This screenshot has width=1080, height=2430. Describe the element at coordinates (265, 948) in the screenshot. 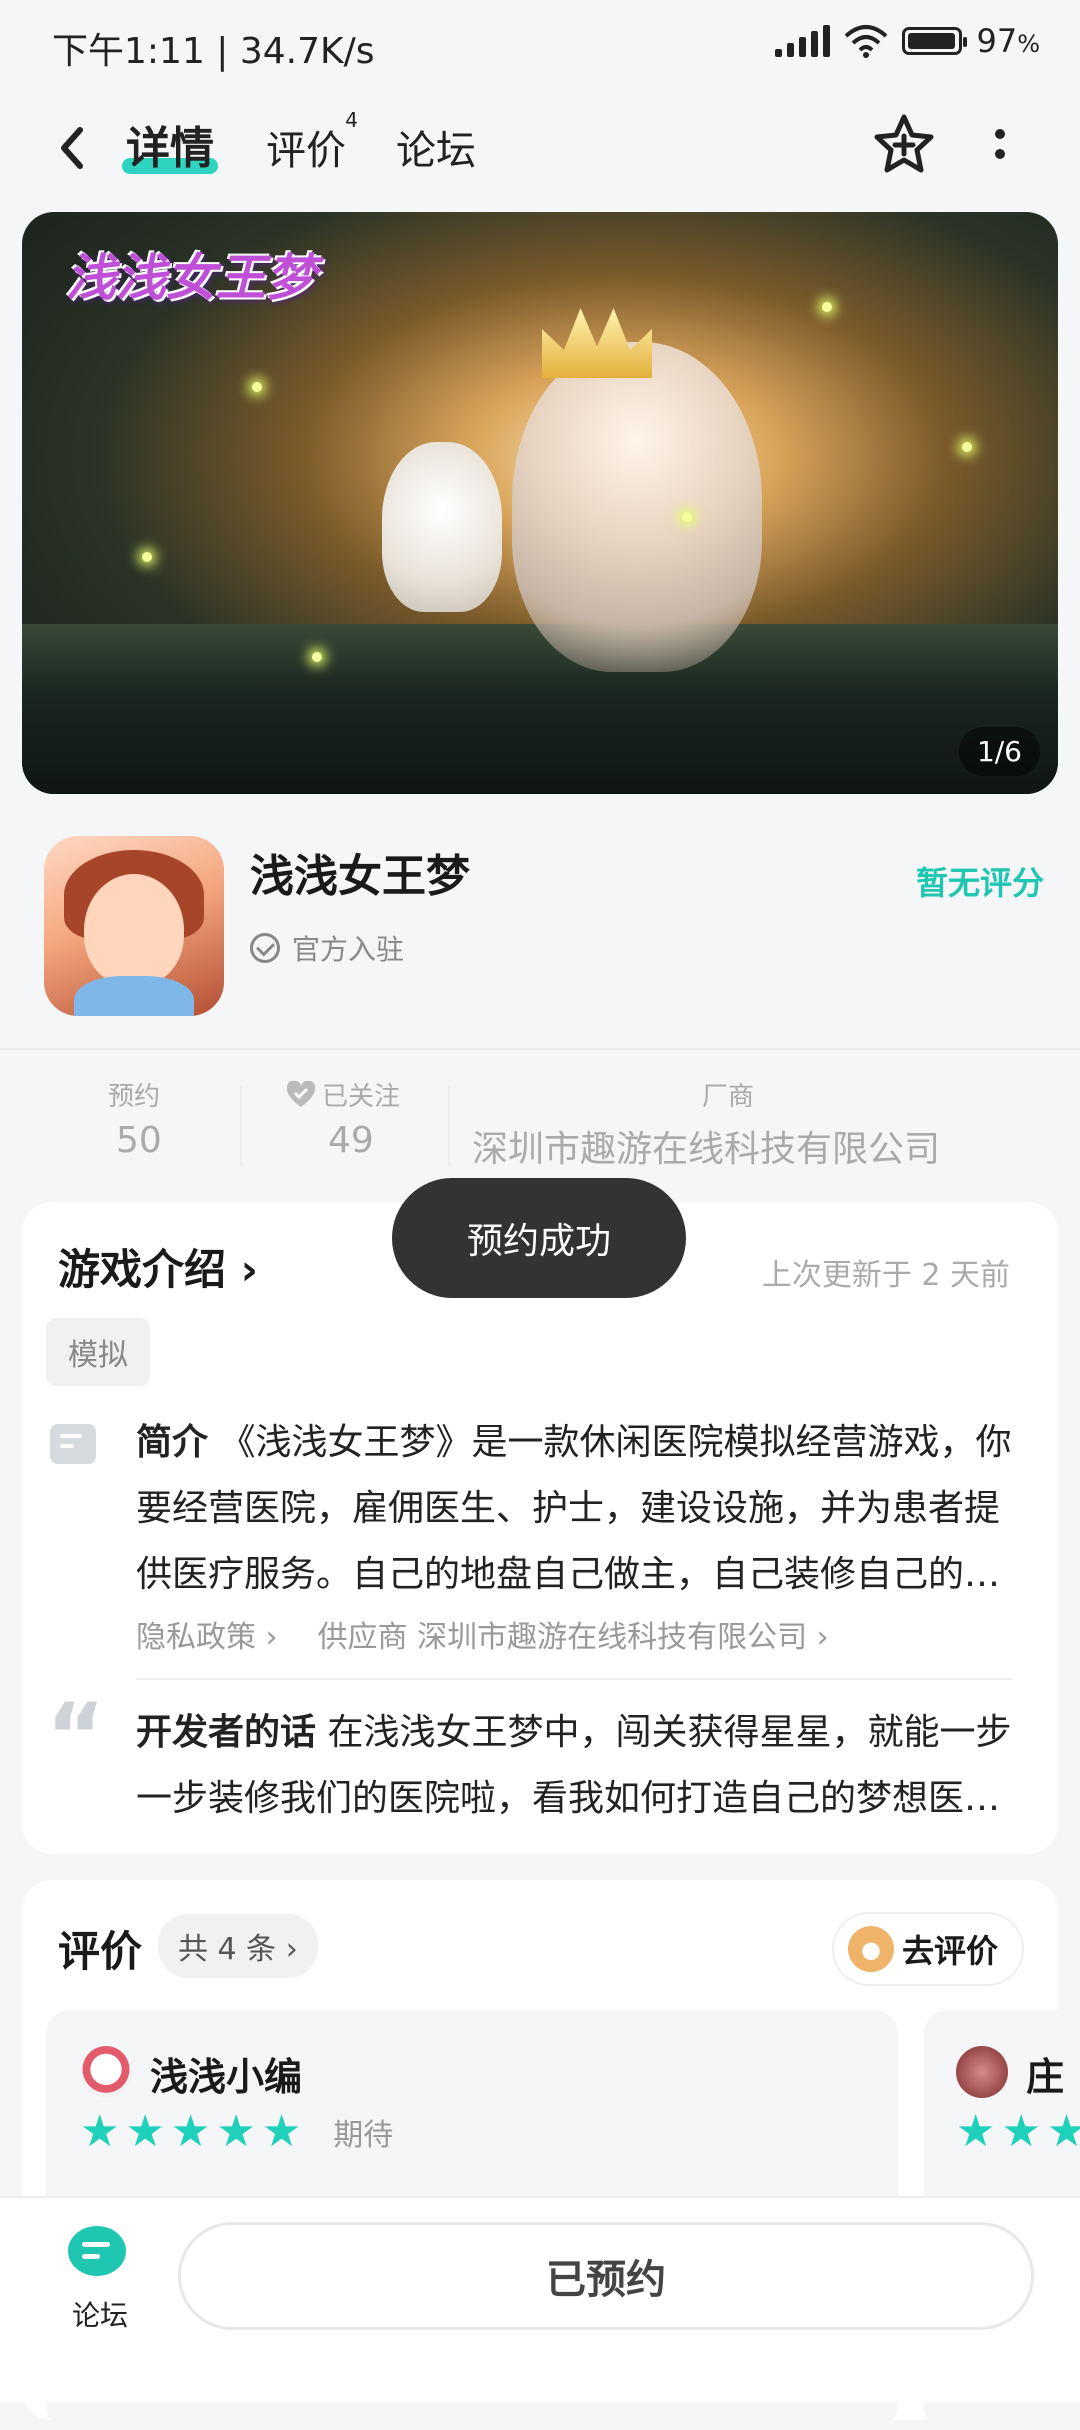

I see `verified-check-icon` at that location.